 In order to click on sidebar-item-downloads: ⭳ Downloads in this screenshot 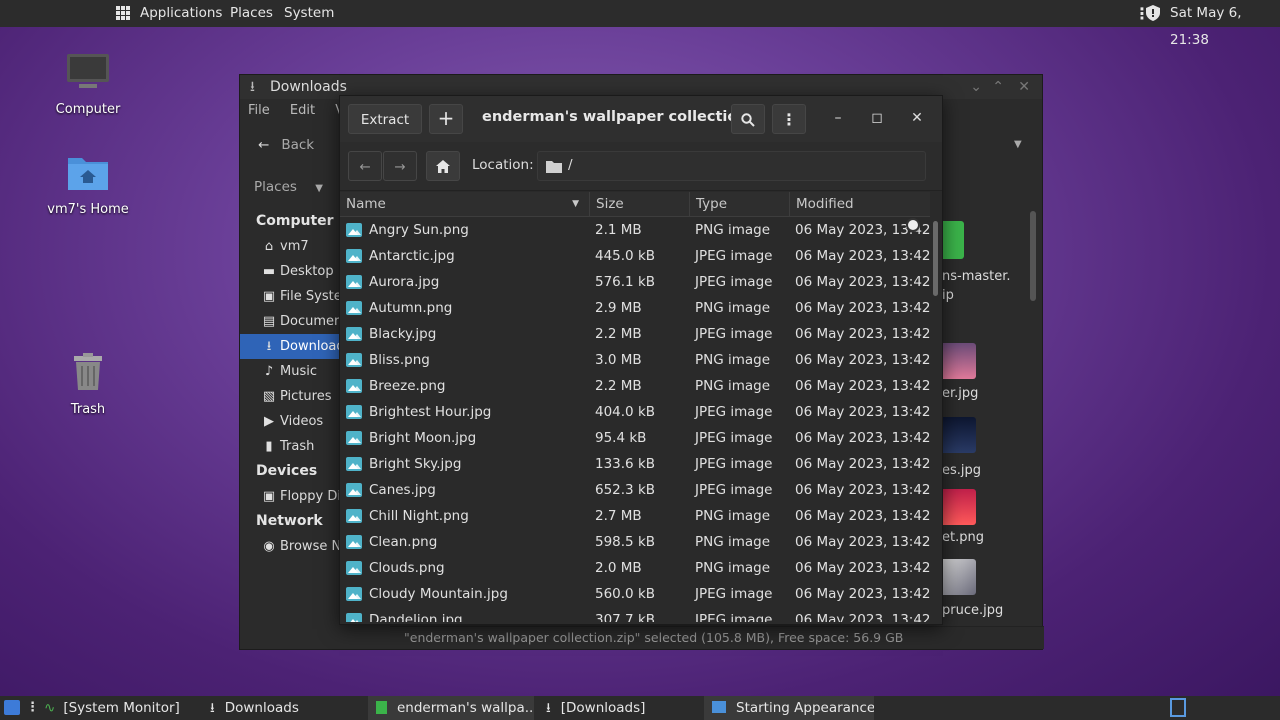, I will do `click(290, 346)`.